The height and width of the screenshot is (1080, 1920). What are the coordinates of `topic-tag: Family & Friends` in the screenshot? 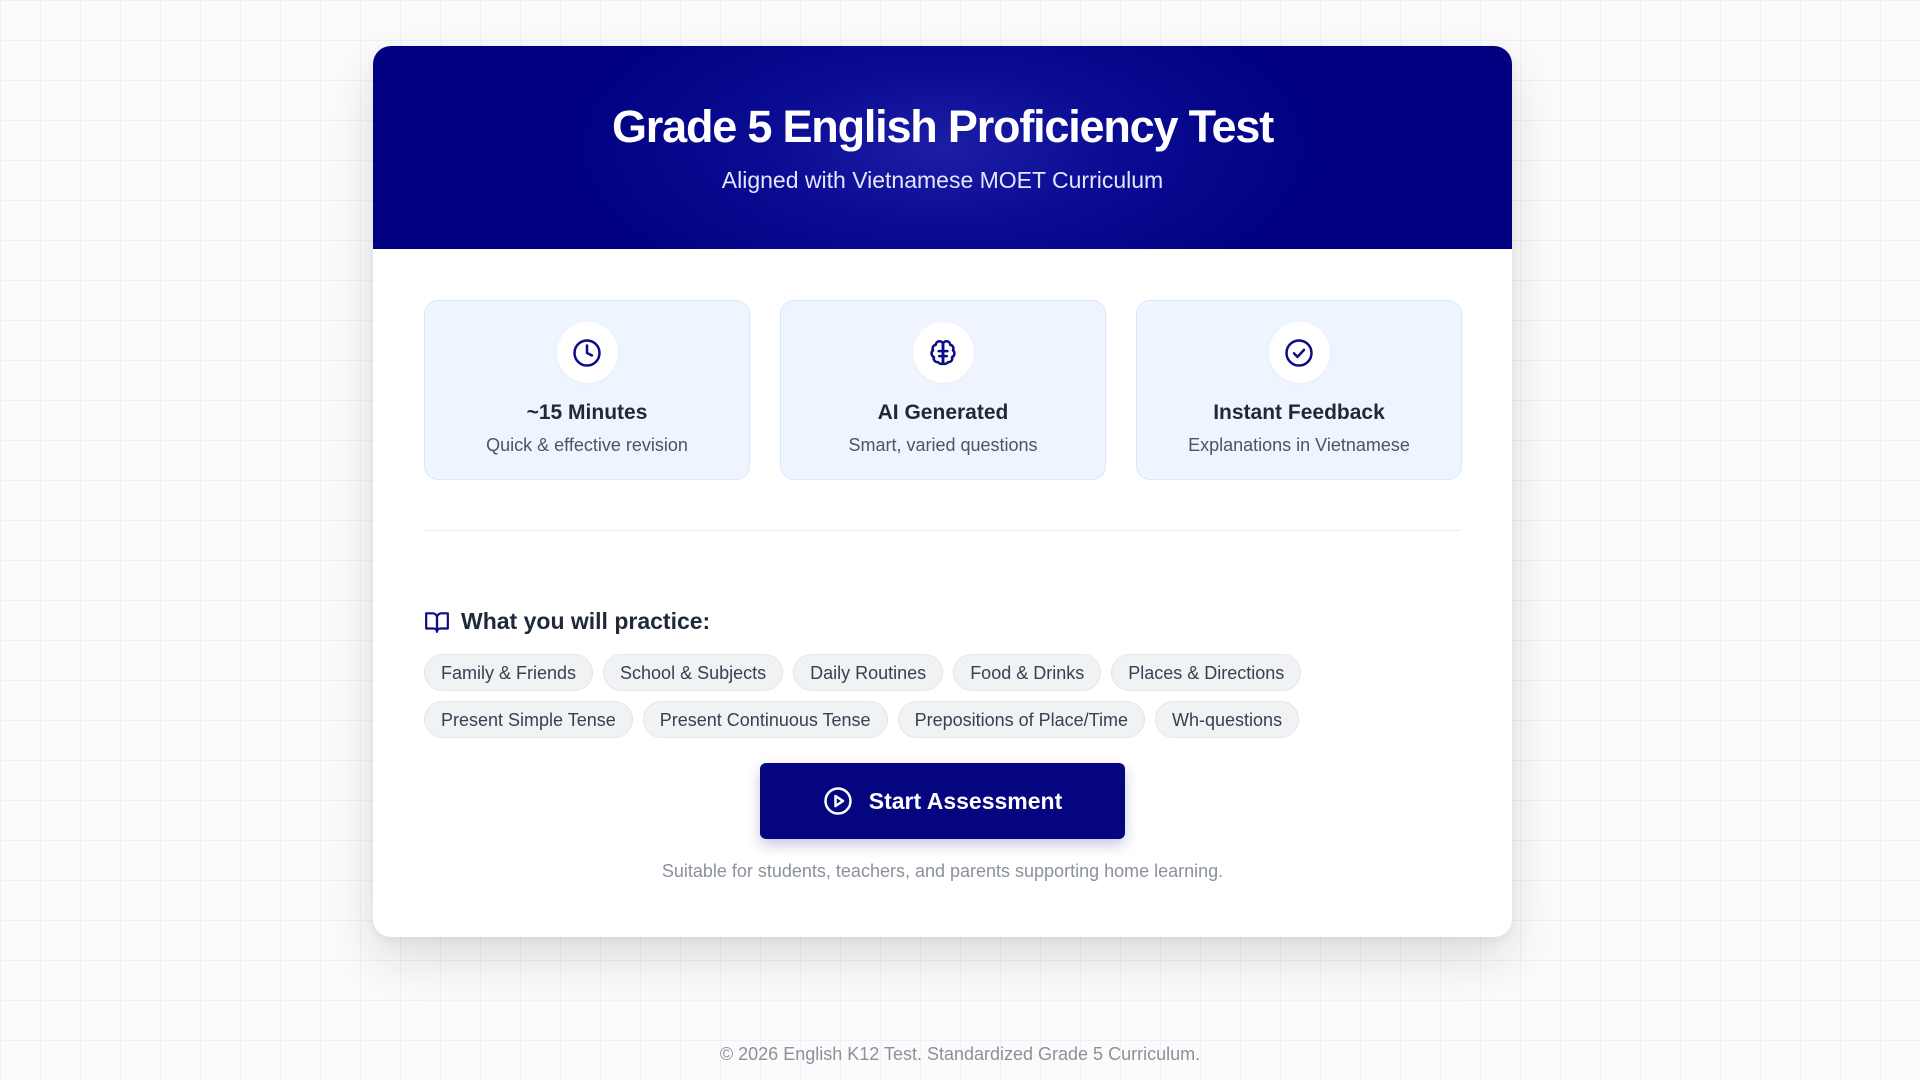 It's located at (509, 672).